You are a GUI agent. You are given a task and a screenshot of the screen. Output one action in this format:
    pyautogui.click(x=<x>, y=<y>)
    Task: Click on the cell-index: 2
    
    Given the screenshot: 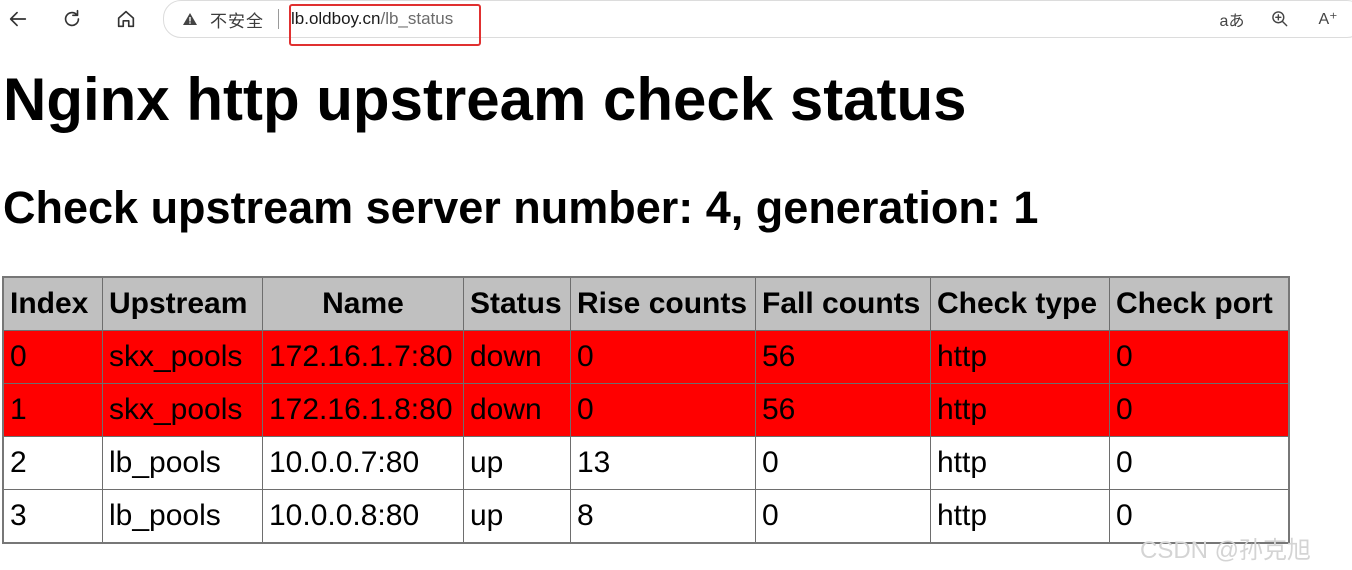 What is the action you would take?
    pyautogui.click(x=52, y=463)
    